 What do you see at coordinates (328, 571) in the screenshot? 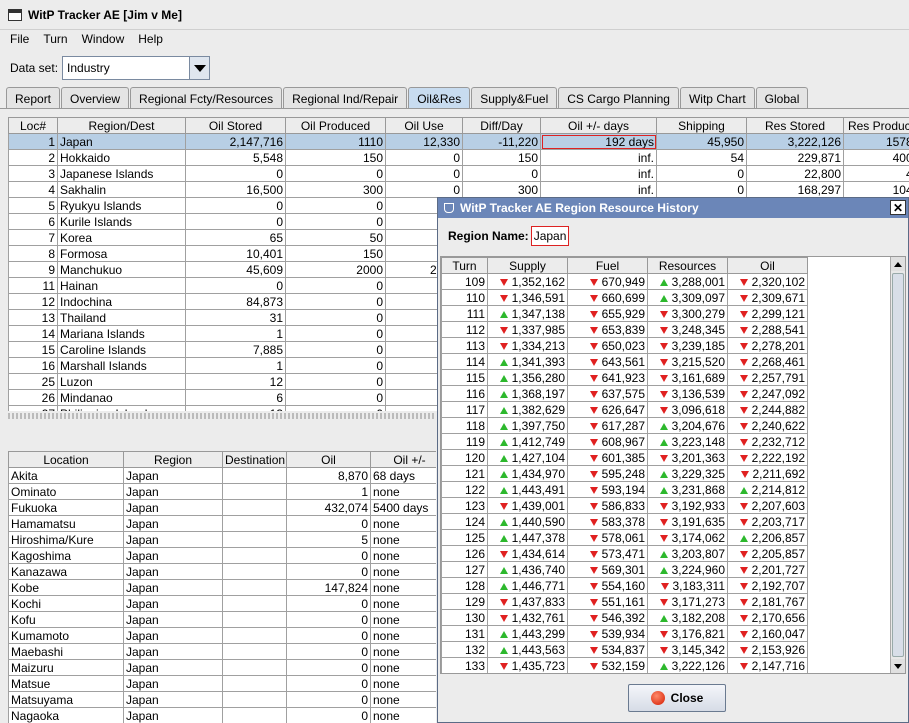
I see `location-table-cell: 0` at bounding box center [328, 571].